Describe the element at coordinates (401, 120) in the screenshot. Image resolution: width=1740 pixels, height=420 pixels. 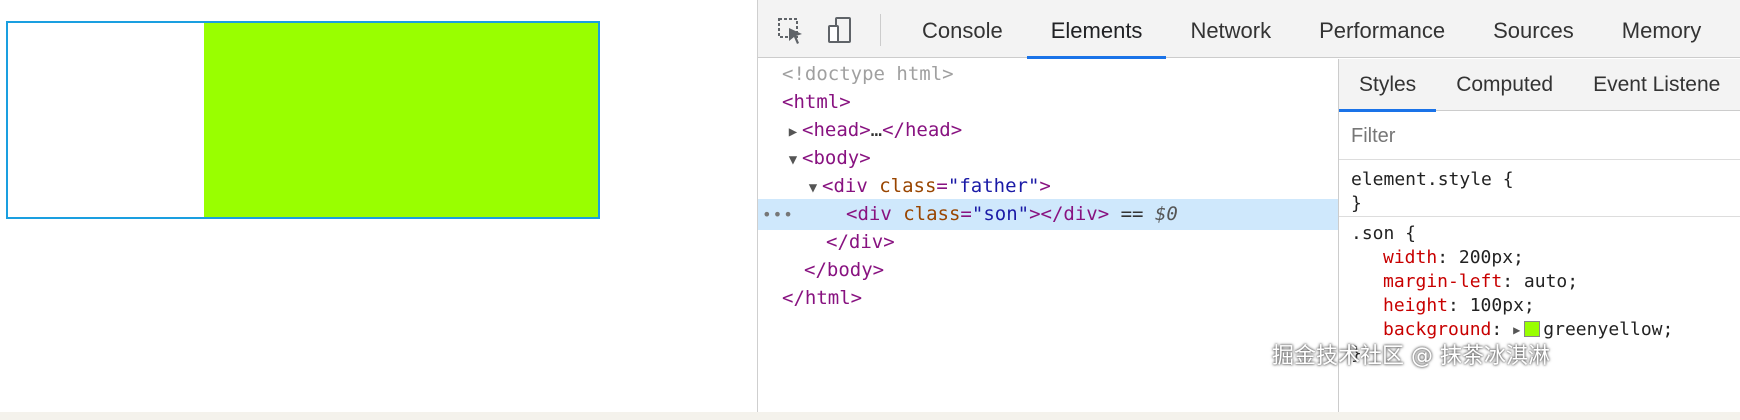
I see `son-div-render` at that location.